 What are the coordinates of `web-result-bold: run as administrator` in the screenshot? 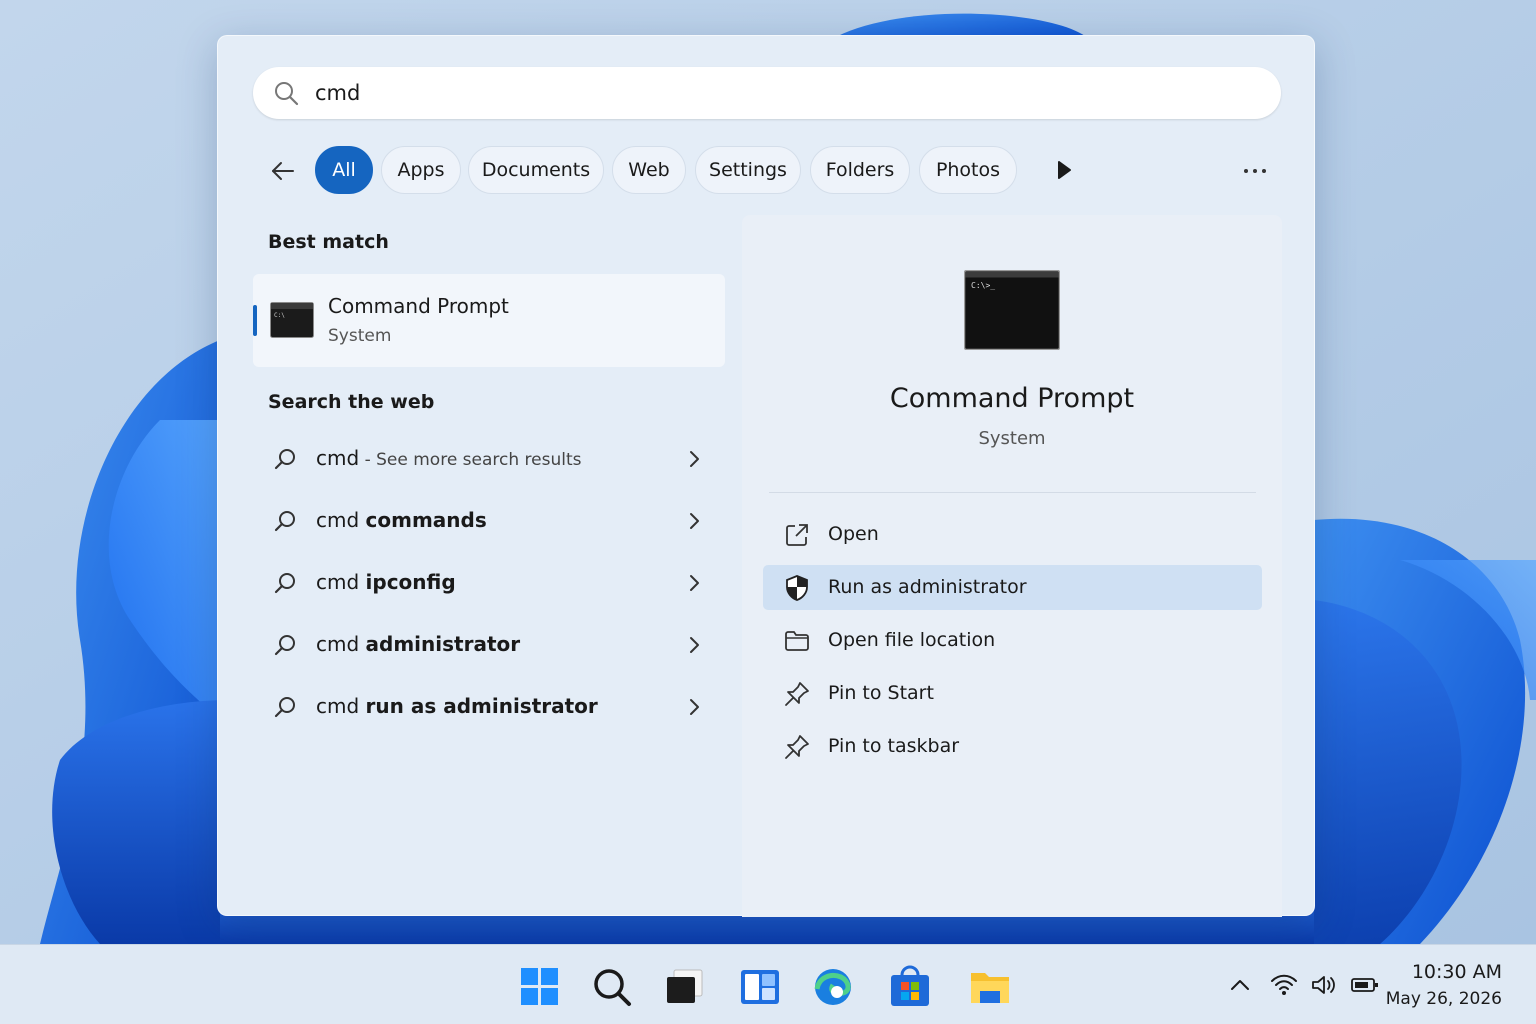 It's located at (481, 706).